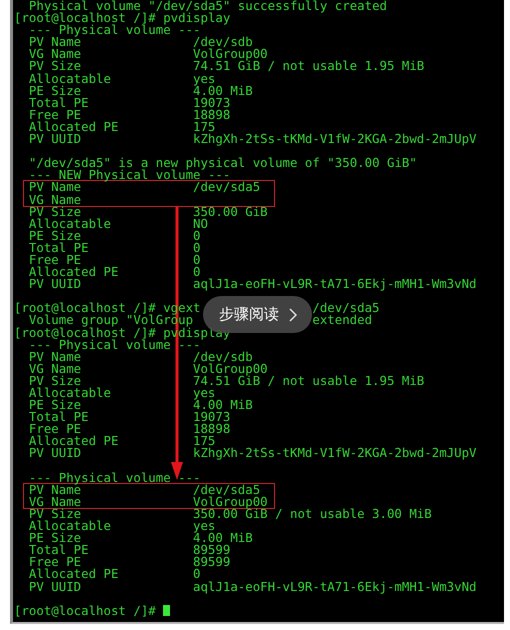 The image size is (510, 630). What do you see at coordinates (122, 18) in the screenshot?
I see `terminal-line: [root@localhost /]# pvdisplay` at bounding box center [122, 18].